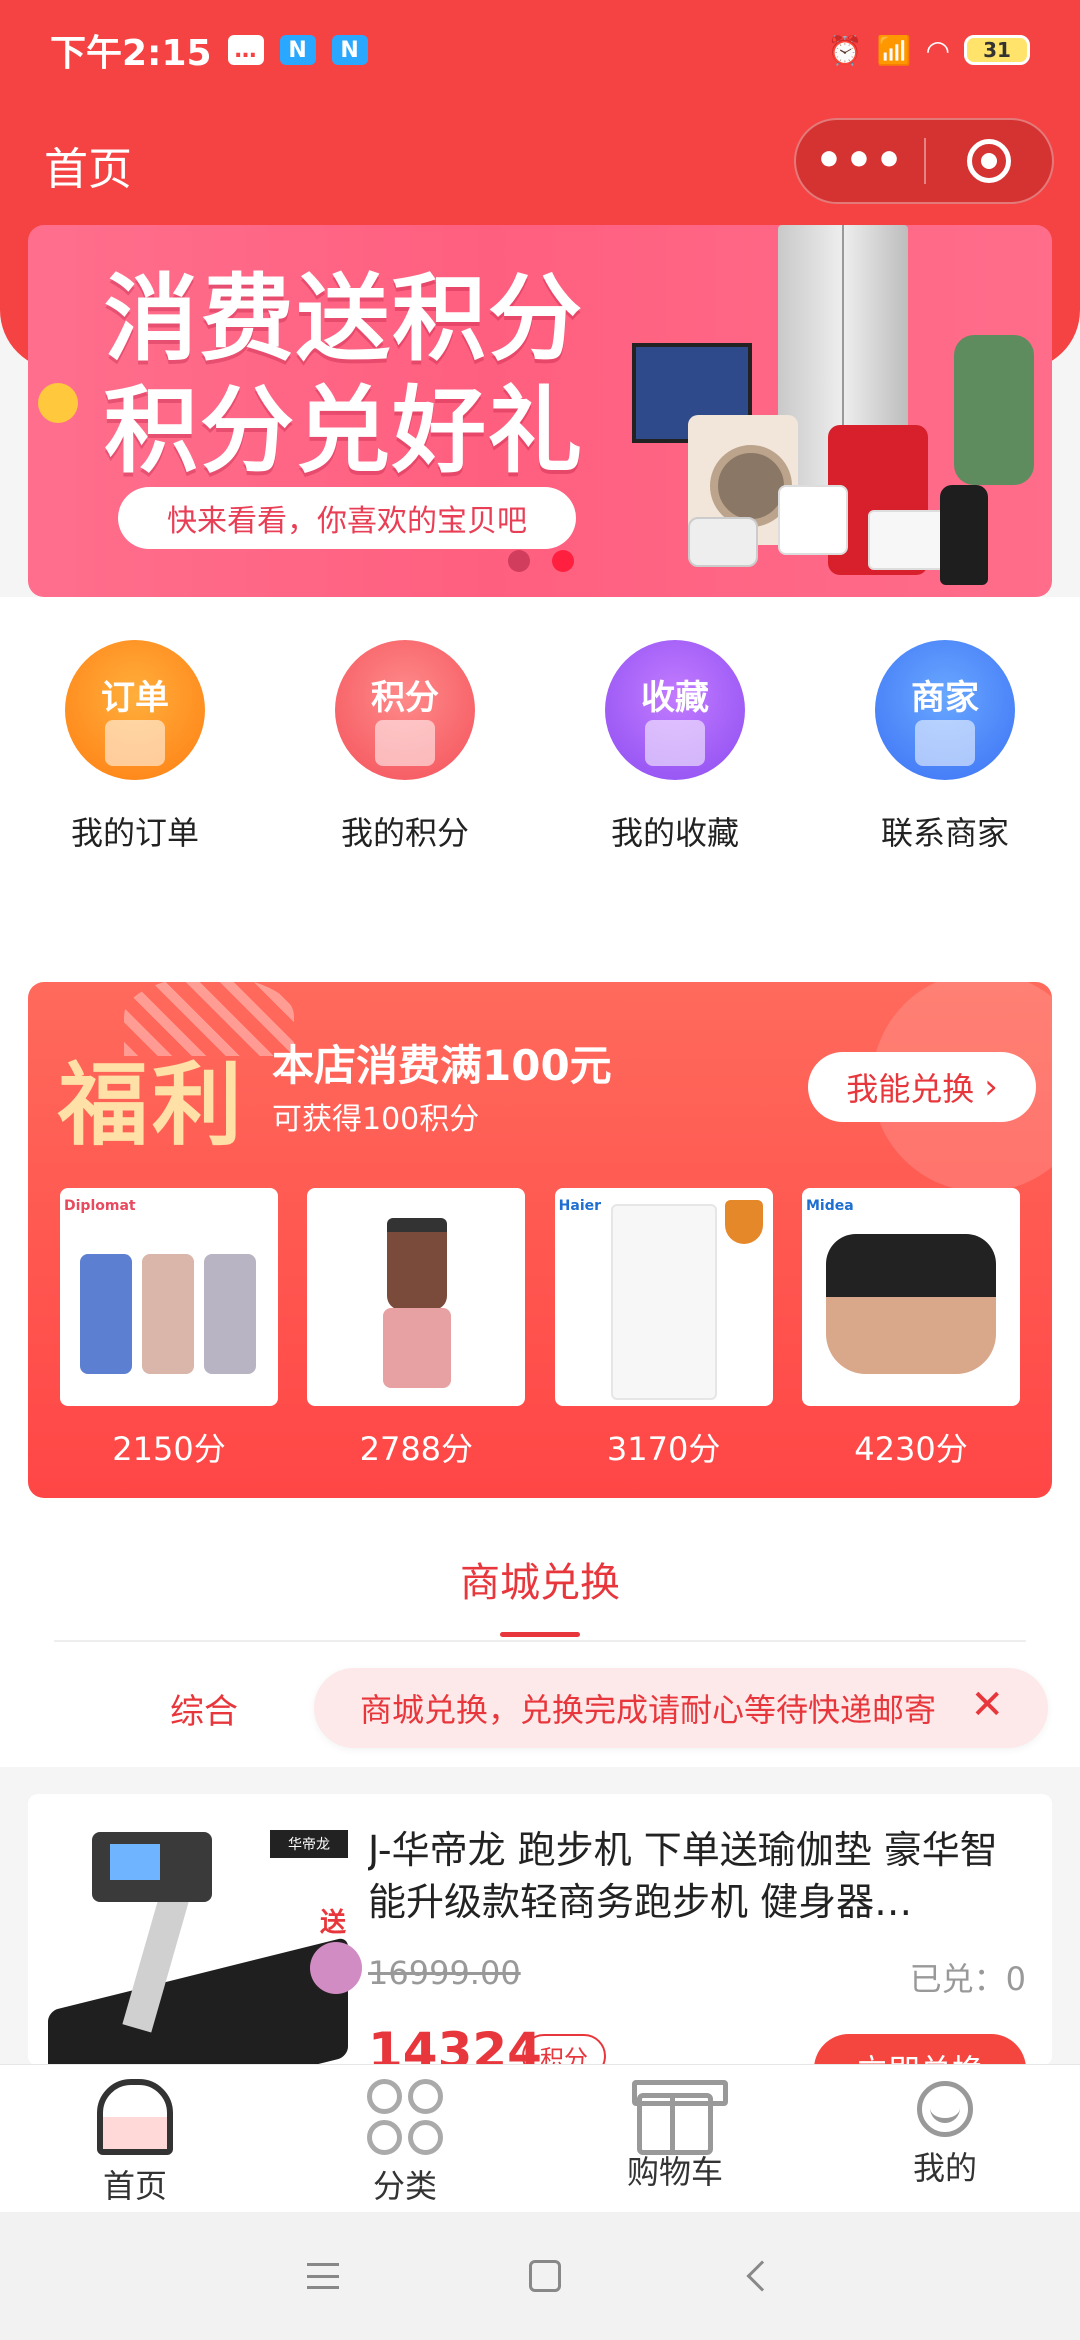 This screenshot has height=2340, width=1080. What do you see at coordinates (860, 161) in the screenshot?
I see `more-menu-button: •••` at bounding box center [860, 161].